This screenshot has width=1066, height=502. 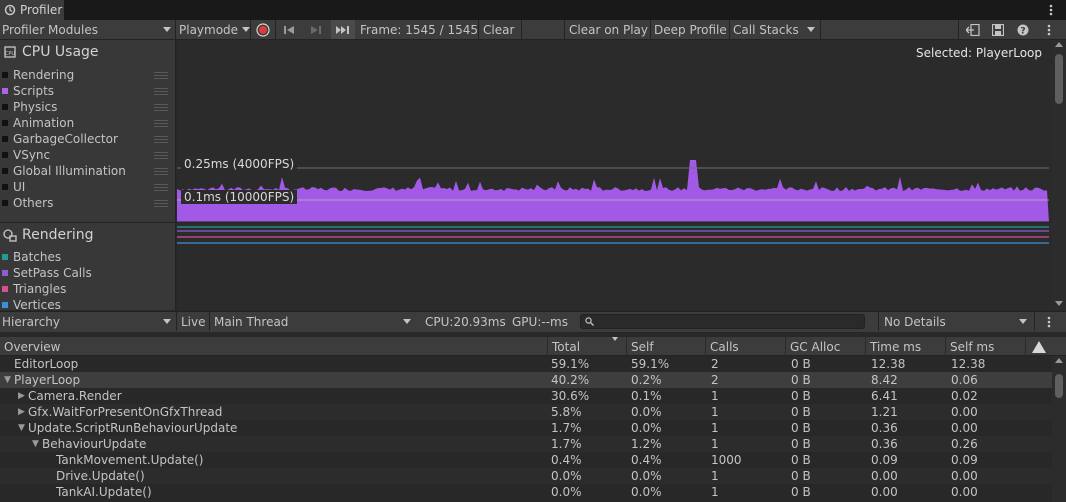 I want to click on cpu-legend-global-illumination: Global Illumination, so click(x=87, y=171).